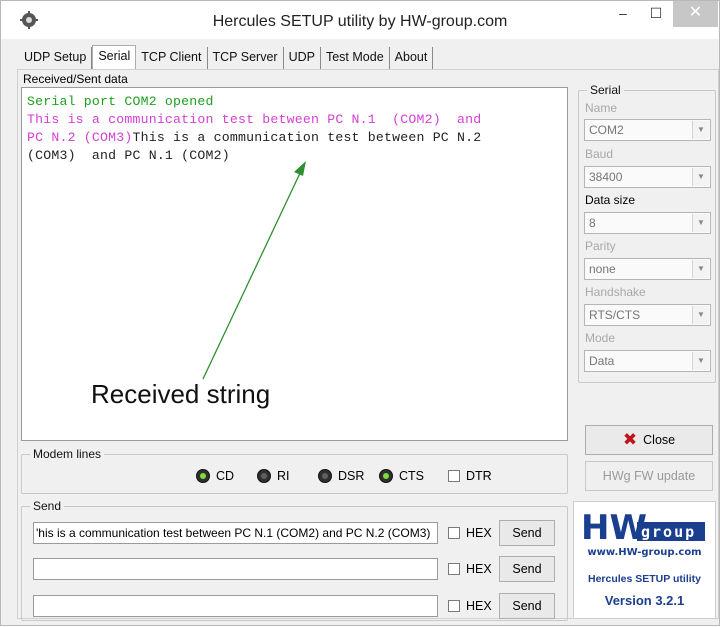  I want to click on parity-label: Parity, so click(600, 246).